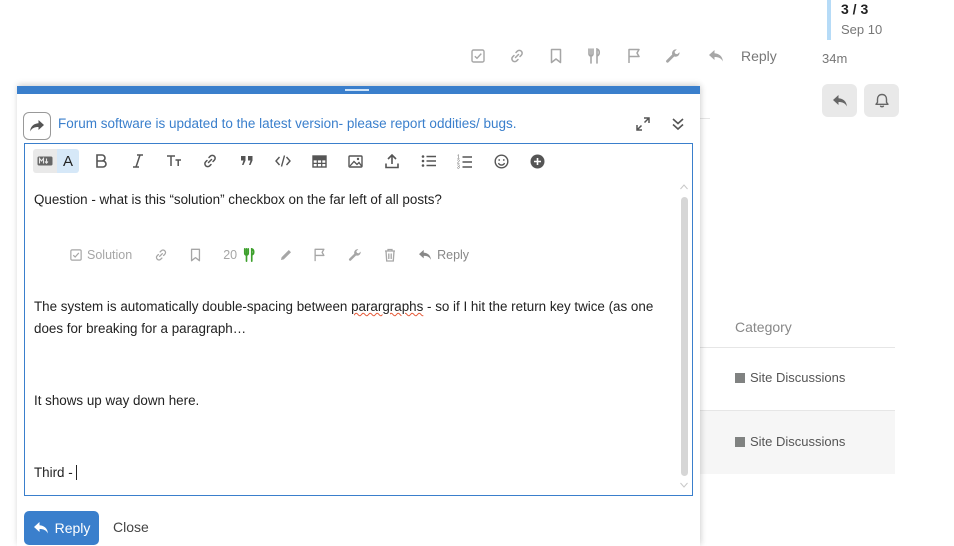 The image size is (954, 546). What do you see at coordinates (269, 255) in the screenshot?
I see `embedded-post-actions: Solution 20 Reply` at bounding box center [269, 255].